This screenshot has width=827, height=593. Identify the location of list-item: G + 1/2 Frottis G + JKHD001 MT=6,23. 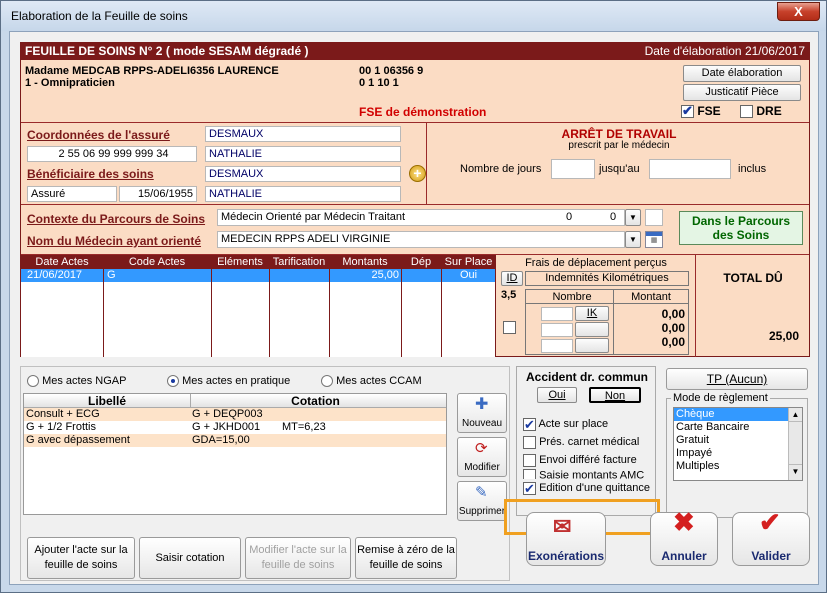
(235, 427).